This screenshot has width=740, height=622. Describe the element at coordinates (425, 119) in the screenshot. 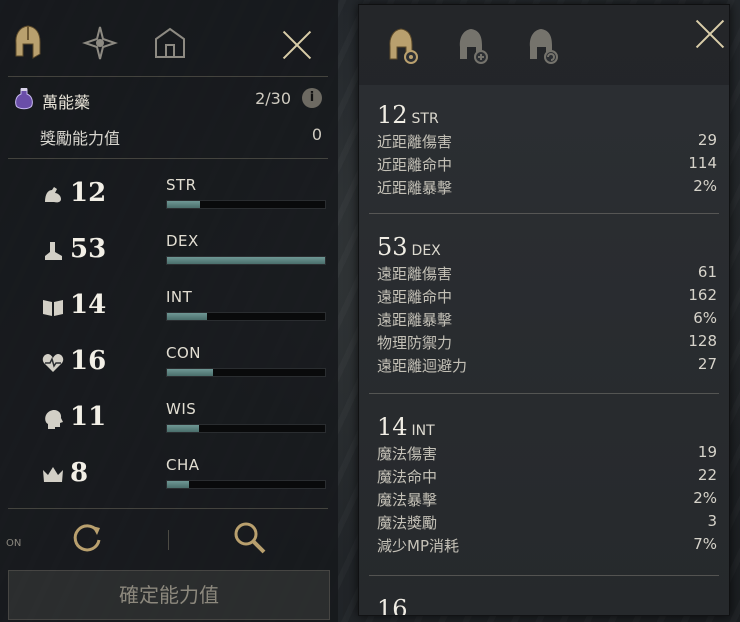

I see `section-stat-abbr: STR` at that location.